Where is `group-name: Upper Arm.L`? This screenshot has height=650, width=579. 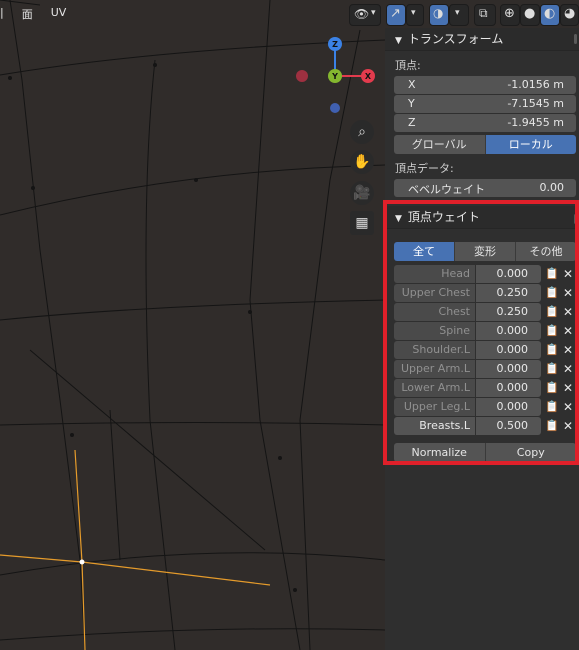
group-name: Upper Arm.L is located at coordinates (434, 369).